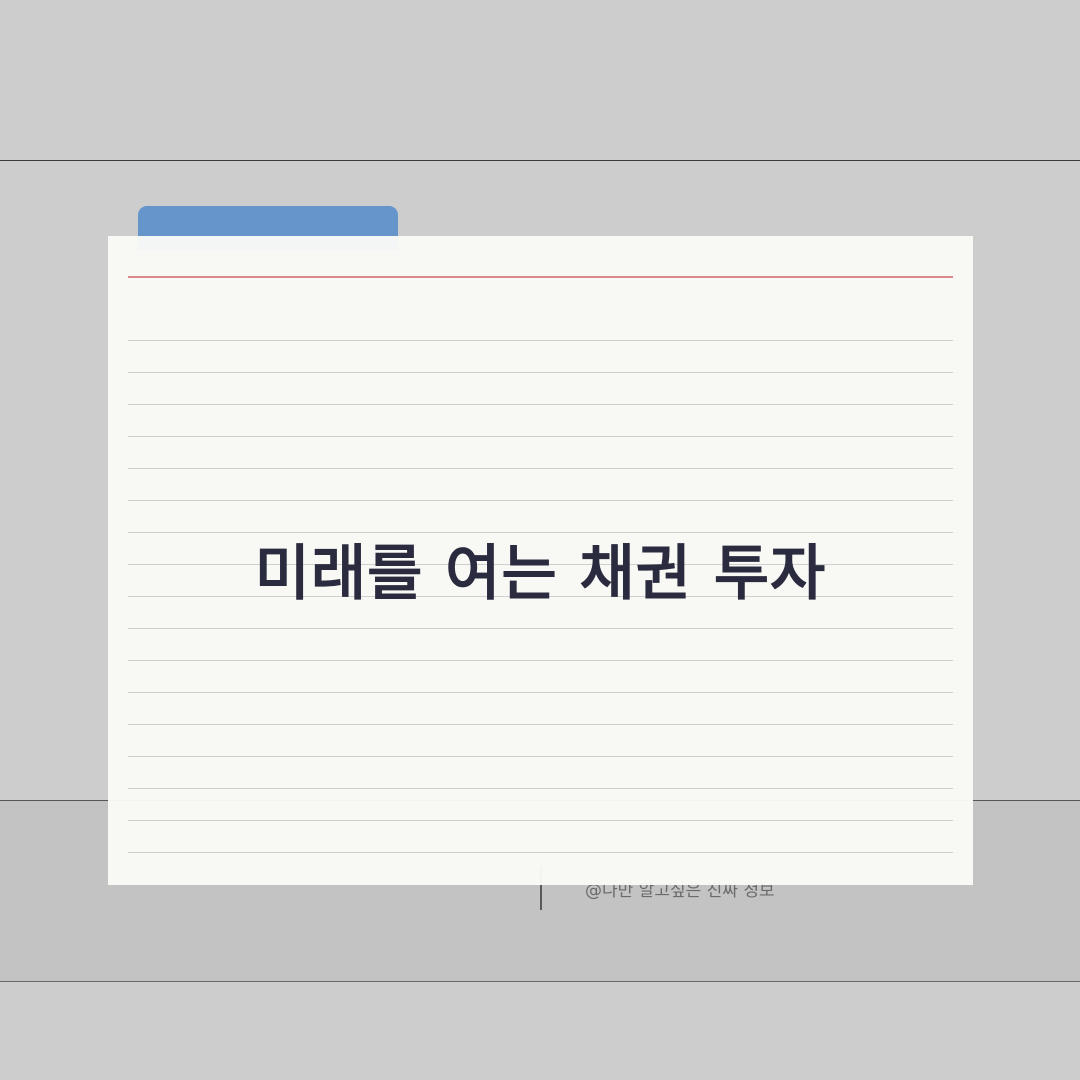 This screenshot has width=1080, height=1080. Describe the element at coordinates (540, 574) in the screenshot. I see `card-title: 미래를 여는 채권 투자` at that location.